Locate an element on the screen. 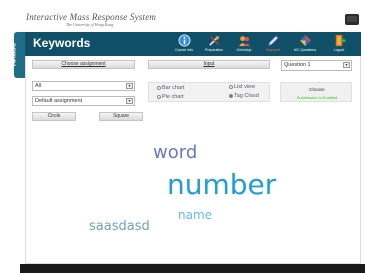  circle-button: Circle is located at coordinates (54, 116).